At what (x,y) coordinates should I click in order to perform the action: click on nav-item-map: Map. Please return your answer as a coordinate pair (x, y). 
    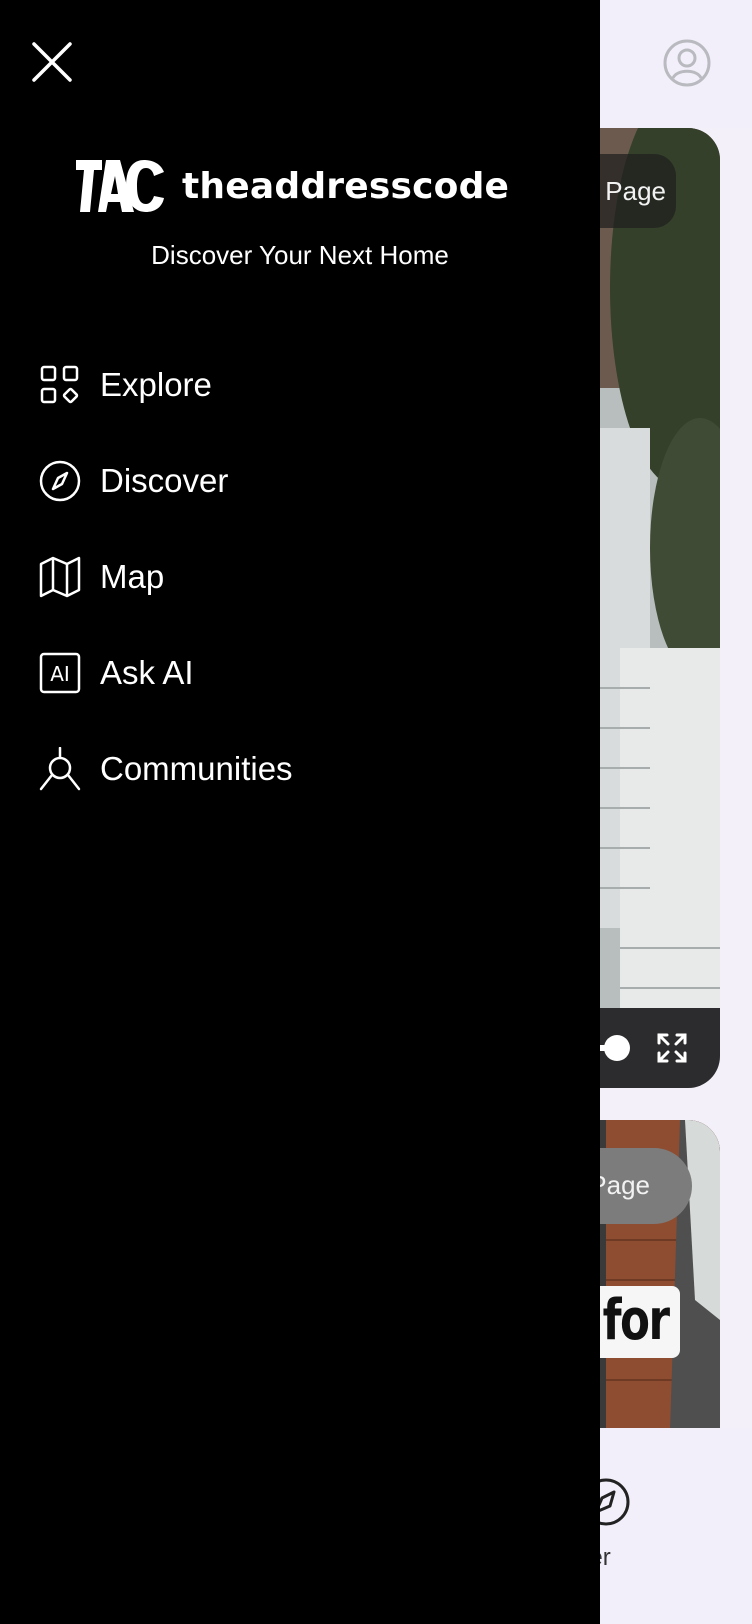
    Looking at the image, I should click on (300, 577).